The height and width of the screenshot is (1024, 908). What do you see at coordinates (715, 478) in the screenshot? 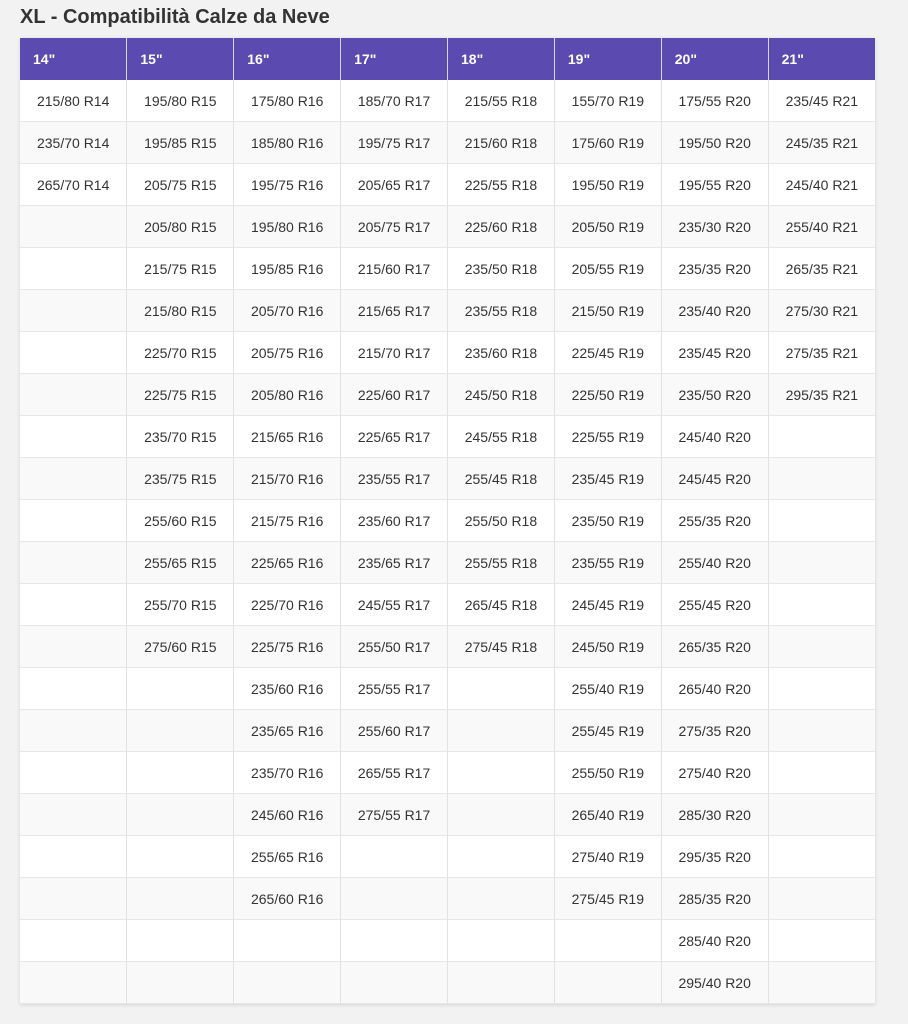
I see `table-cell: 245/45 R20` at bounding box center [715, 478].